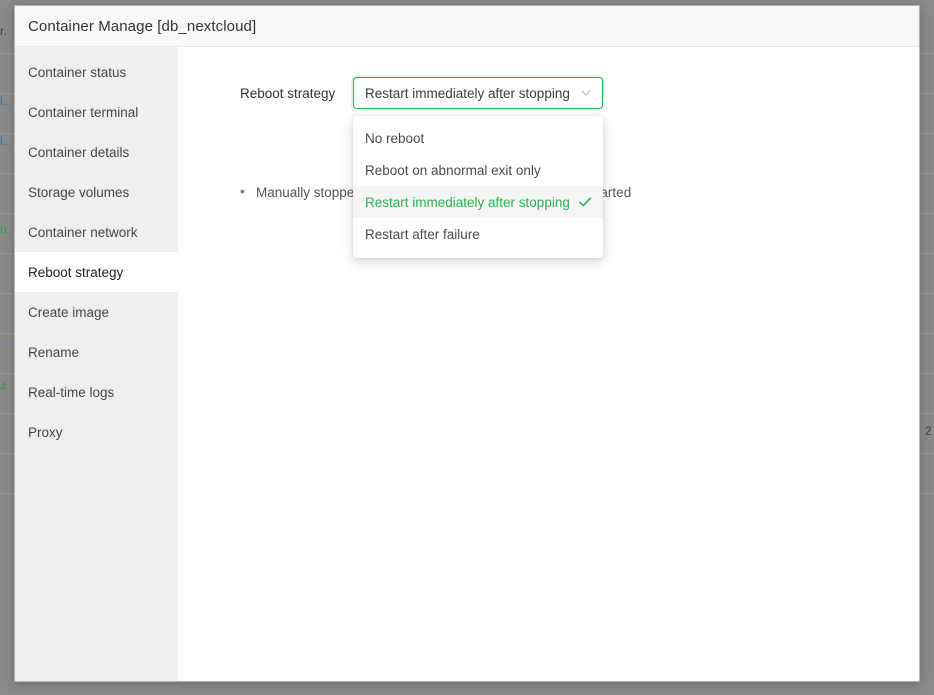 This screenshot has height=695, width=934. I want to click on sidebar-item-label: Container details, so click(79, 152).